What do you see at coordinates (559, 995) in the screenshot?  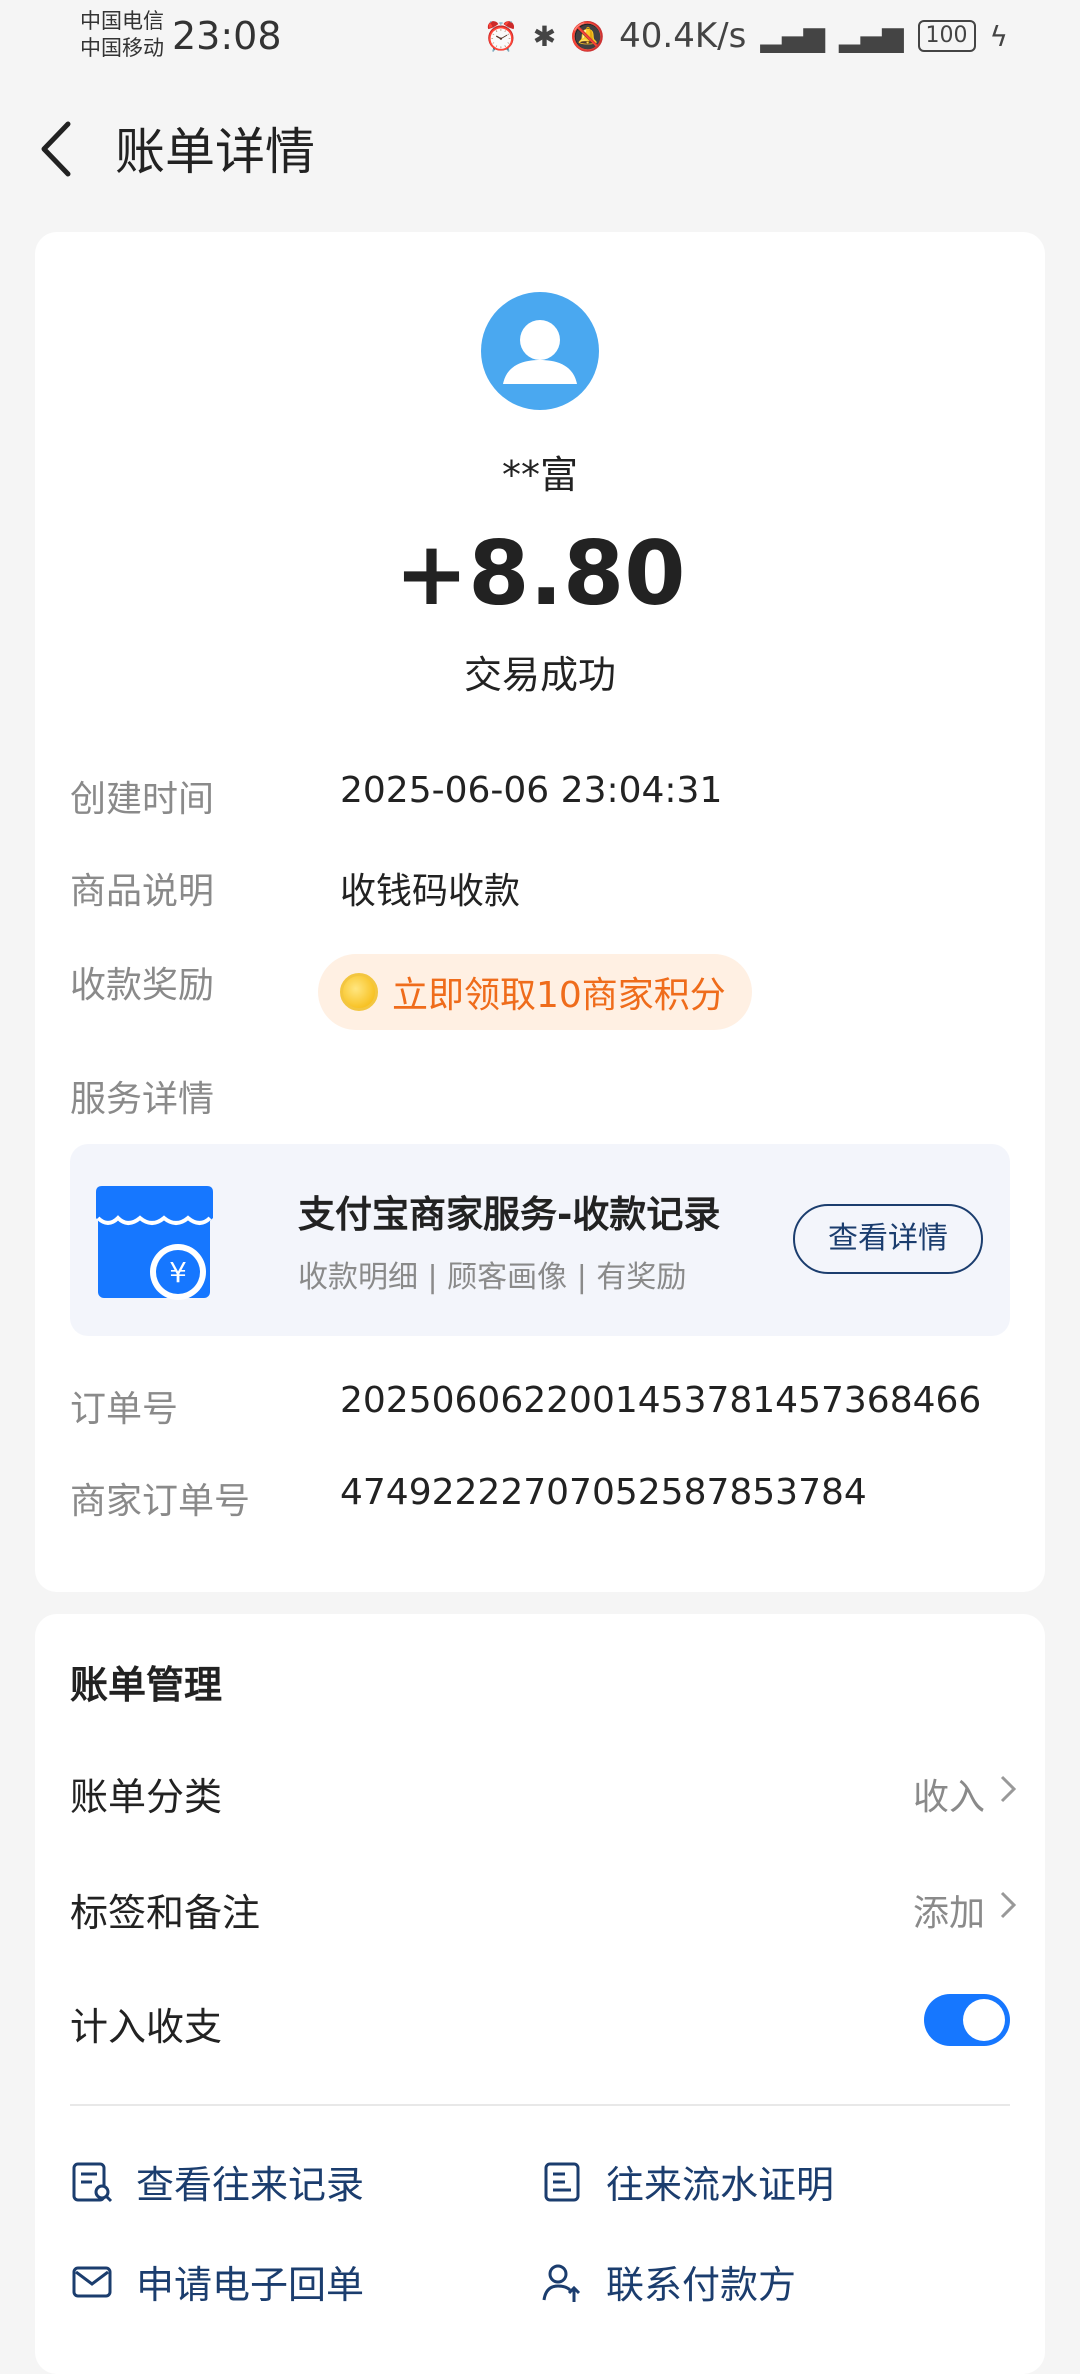 I see `reward-text: 立即领取10商家积分` at bounding box center [559, 995].